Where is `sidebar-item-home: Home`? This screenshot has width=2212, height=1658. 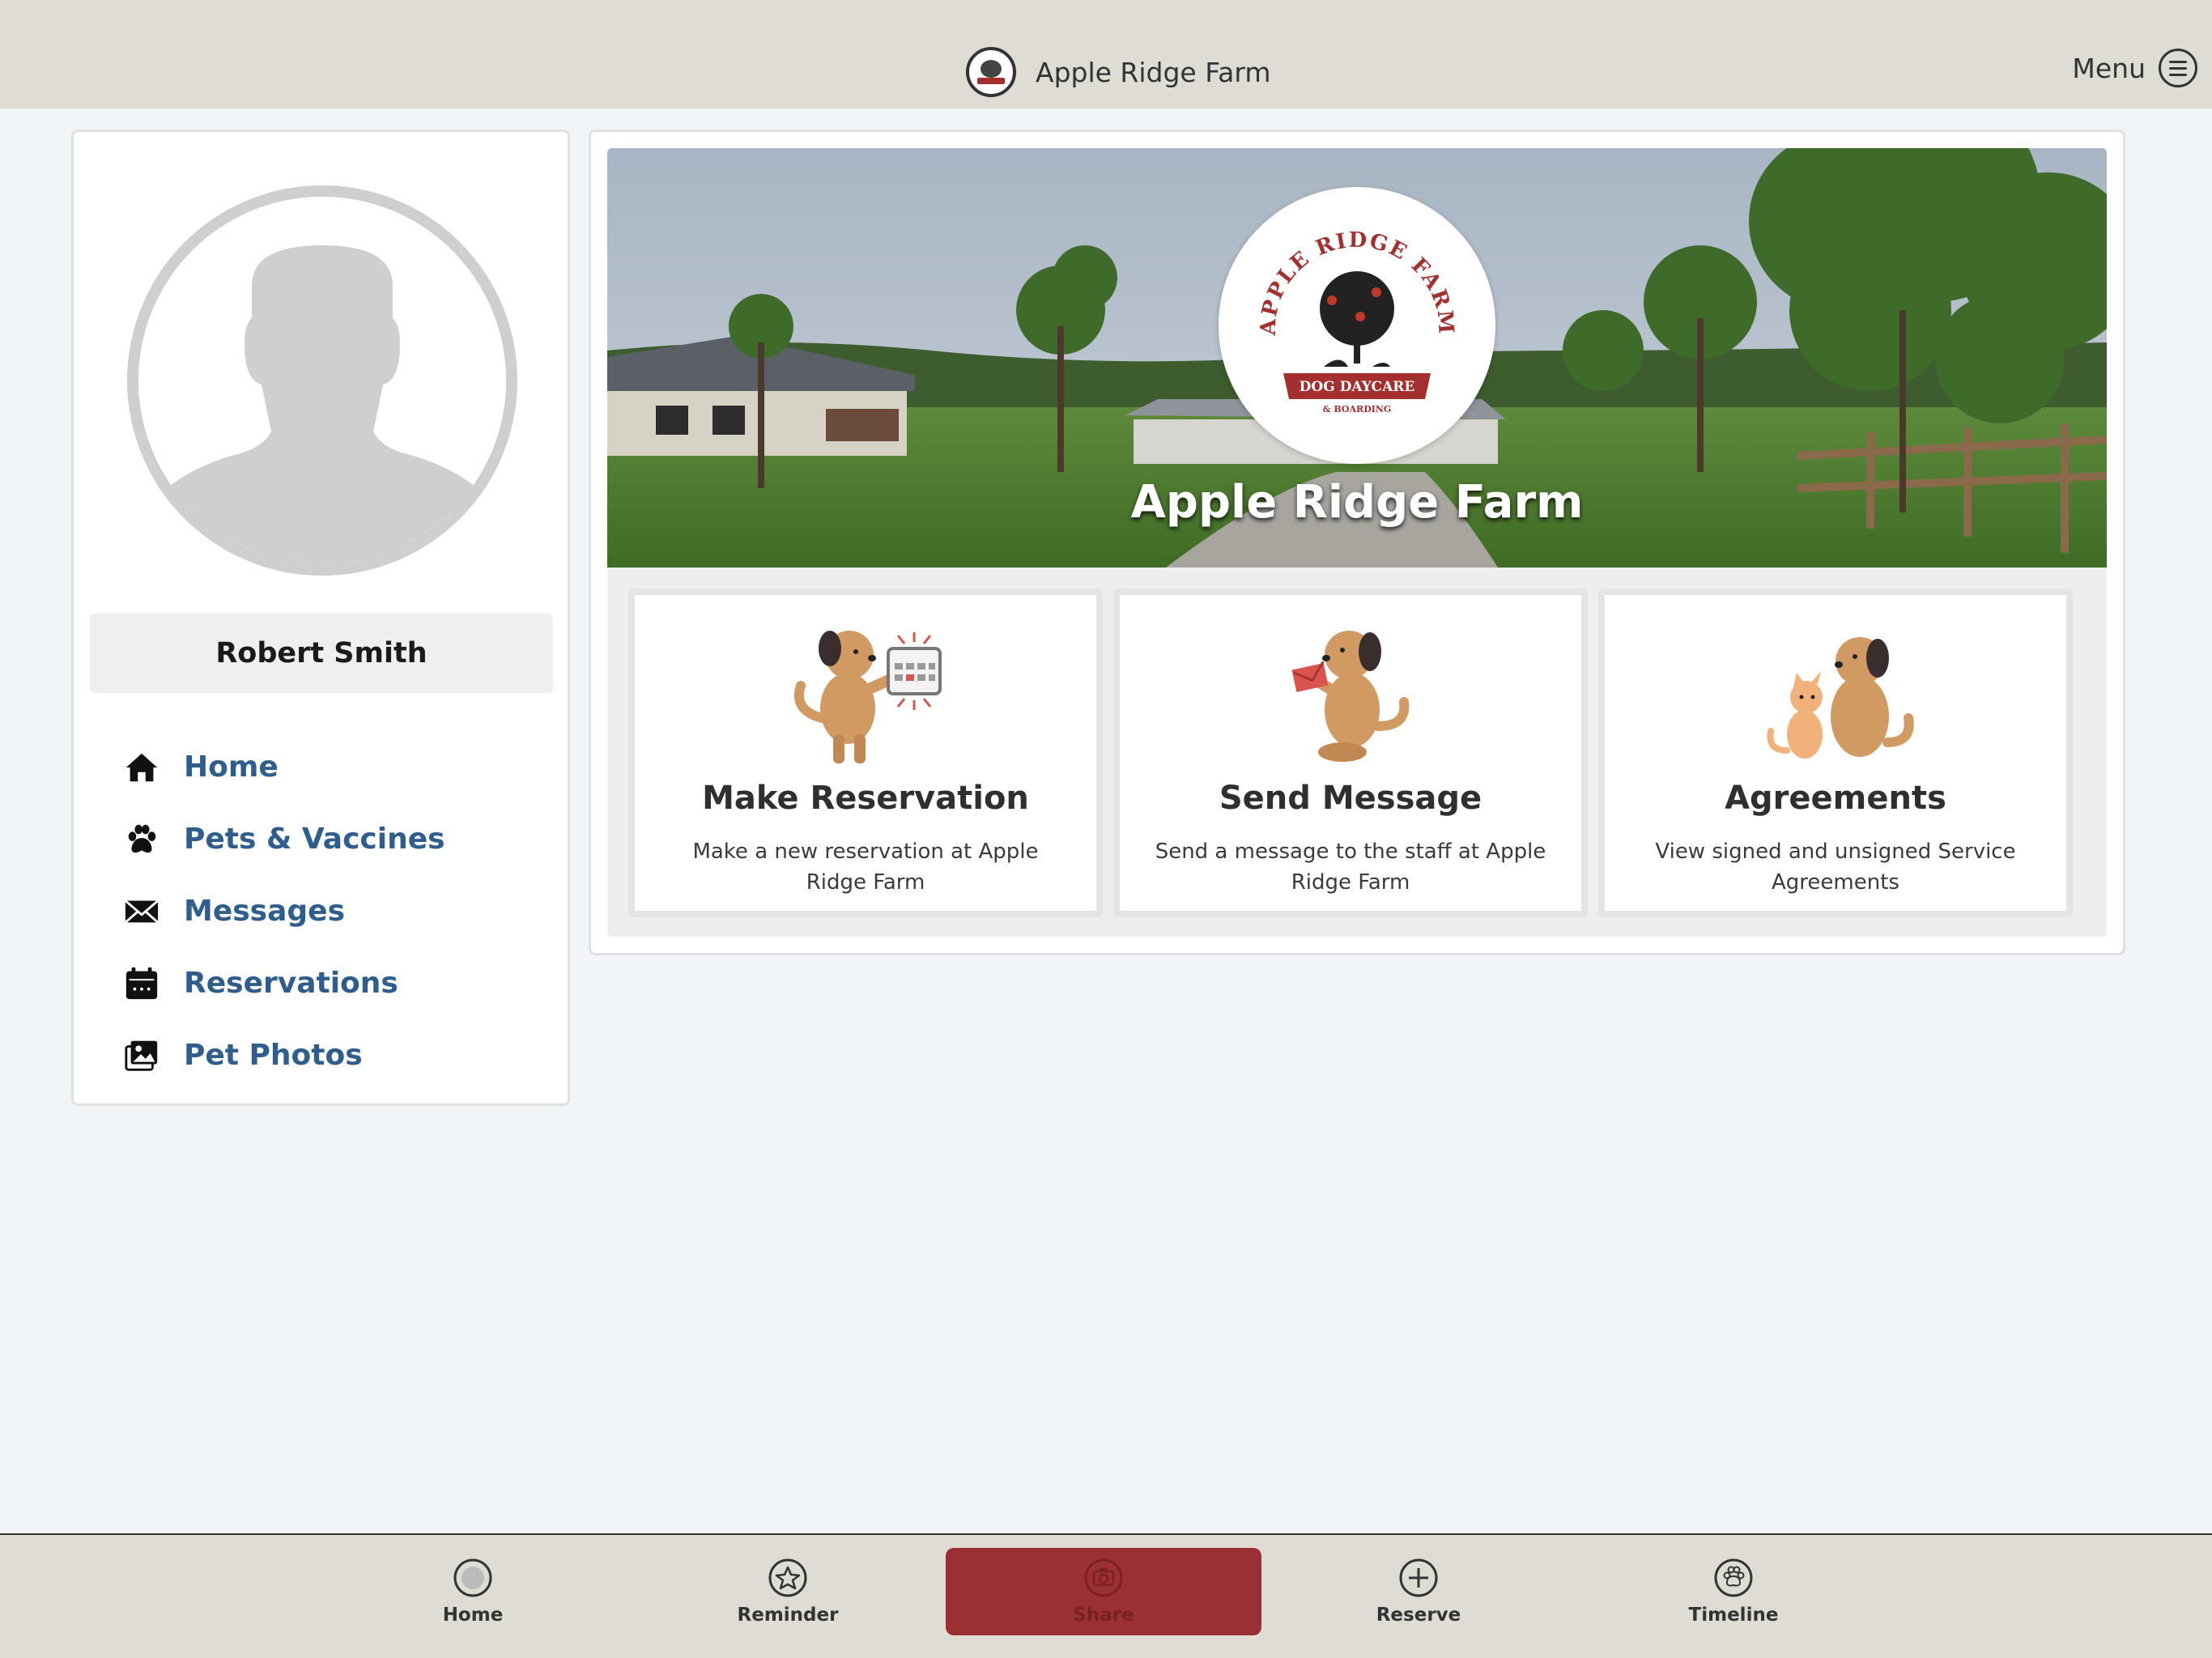
sidebar-item-home: Home is located at coordinates (284, 767).